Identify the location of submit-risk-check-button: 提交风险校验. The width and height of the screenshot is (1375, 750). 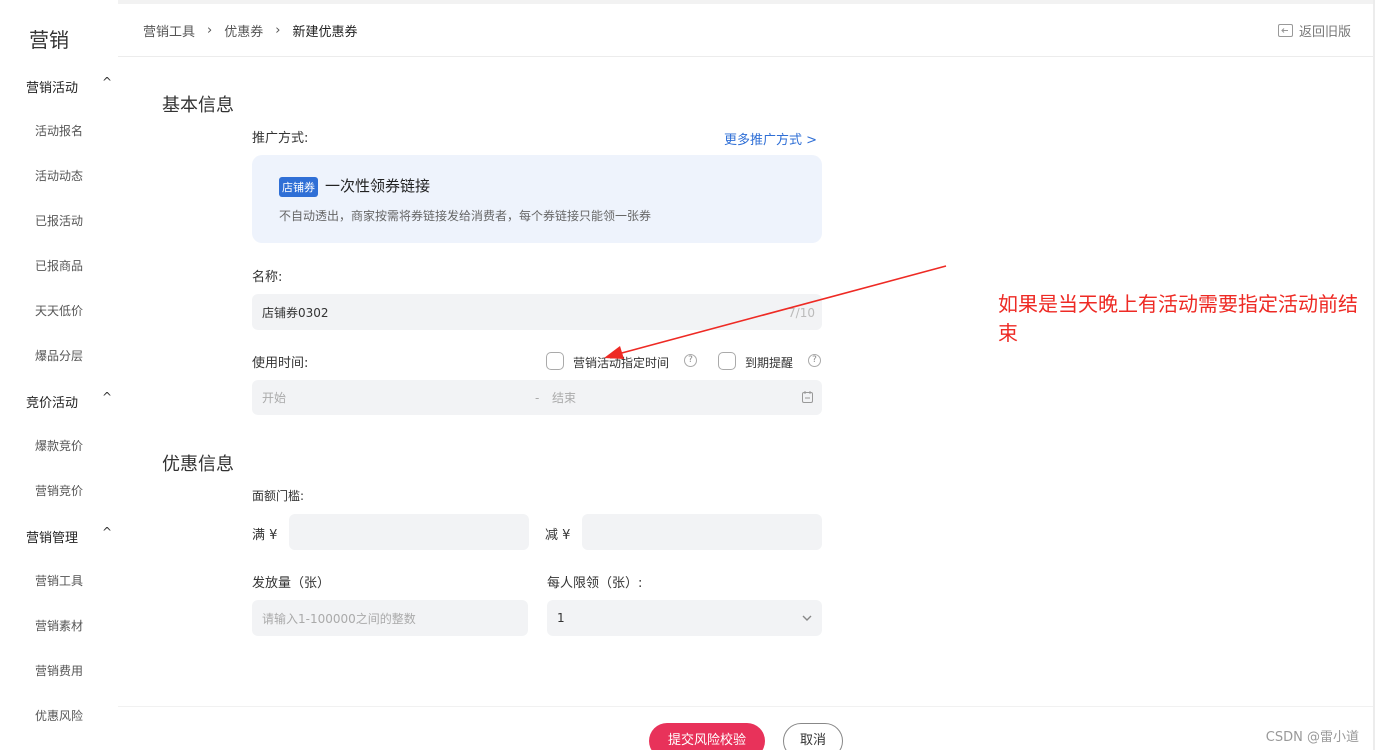
(707, 736).